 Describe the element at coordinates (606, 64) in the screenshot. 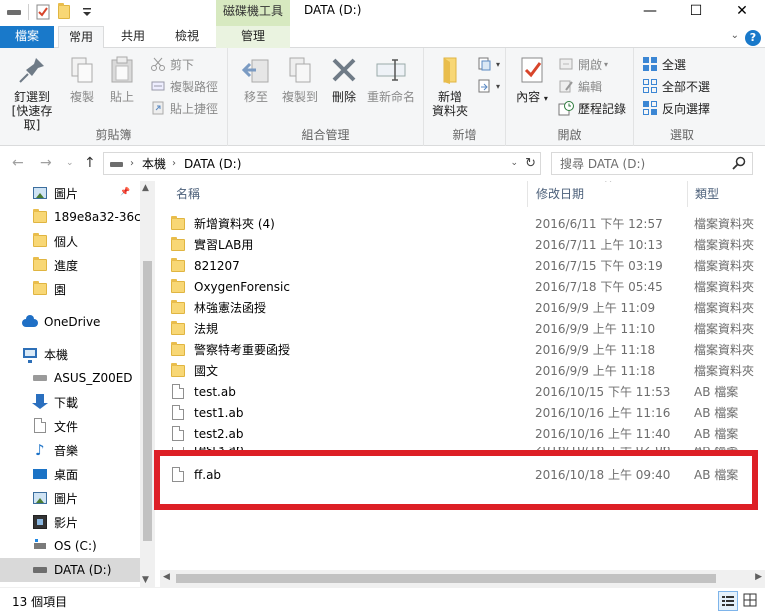

I see `open-dropdown-icon: ▾` at that location.